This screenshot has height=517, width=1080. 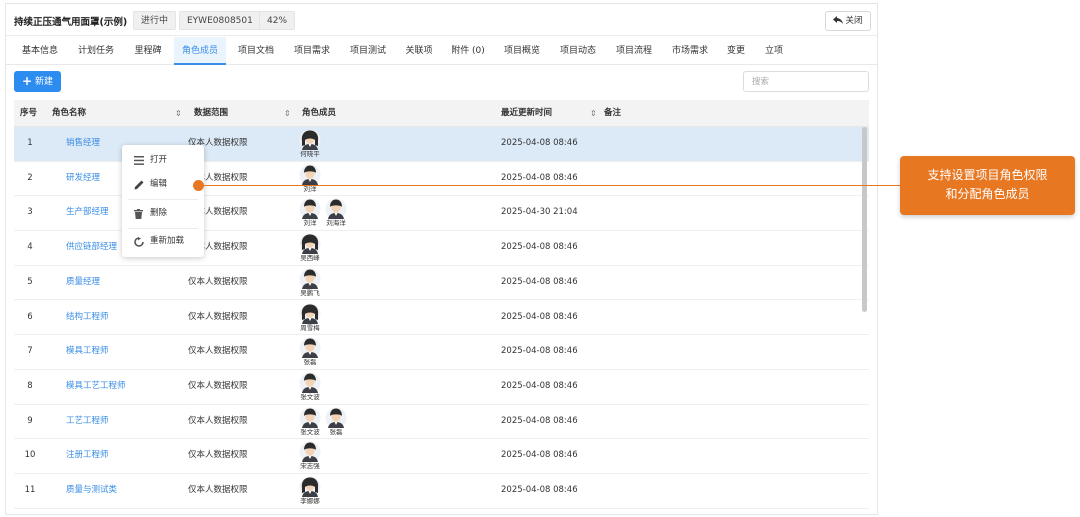 What do you see at coordinates (91, 491) in the screenshot?
I see `role-name-link: 质量与测试类` at bounding box center [91, 491].